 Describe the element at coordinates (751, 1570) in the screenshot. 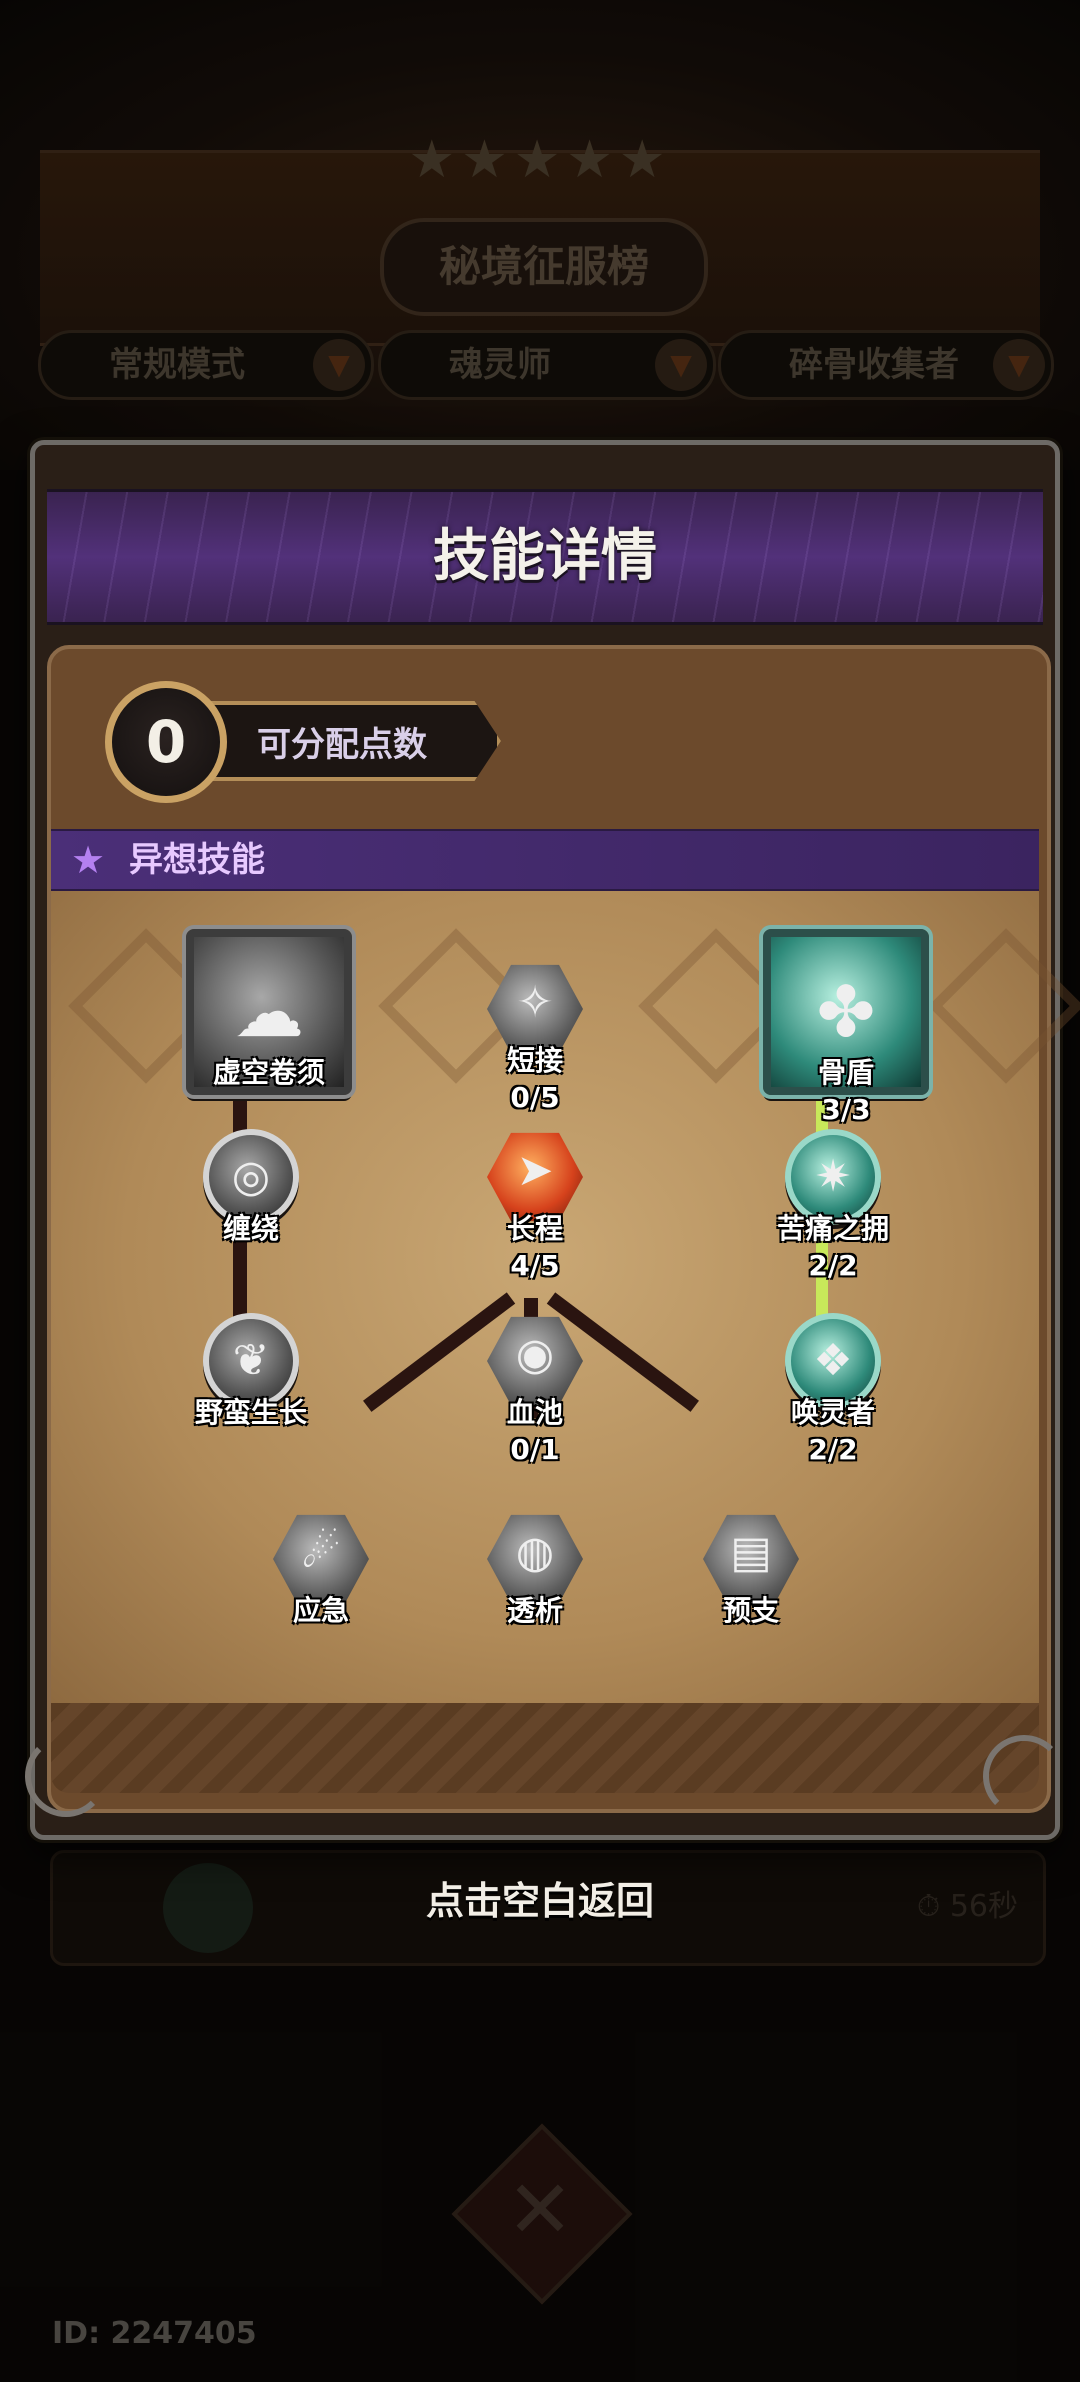

I see `skill-advance: ▤ 预支` at that location.